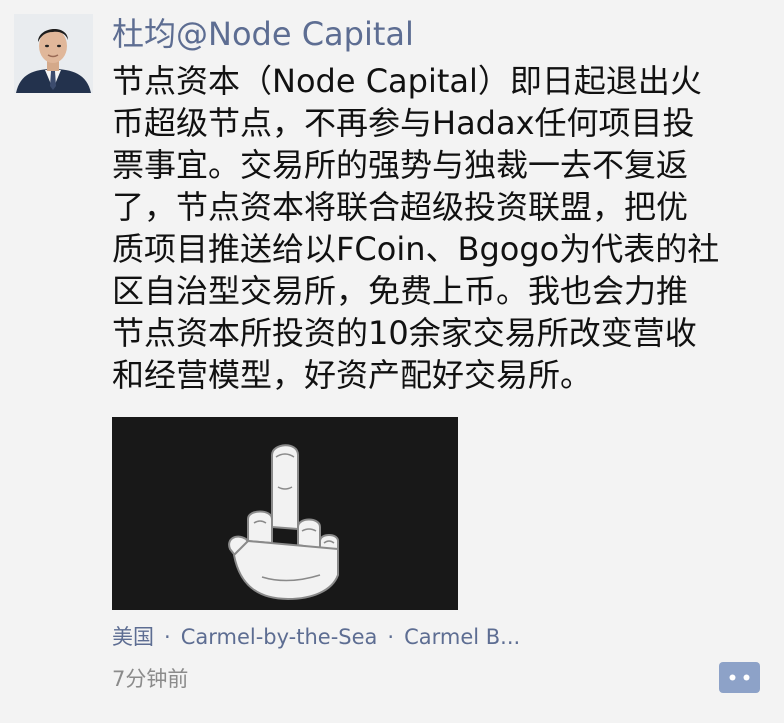 This screenshot has width=784, height=723. What do you see at coordinates (400, 165) in the screenshot?
I see `post-body-line: 票事宜。交易所的强势与独裁一去不复返` at bounding box center [400, 165].